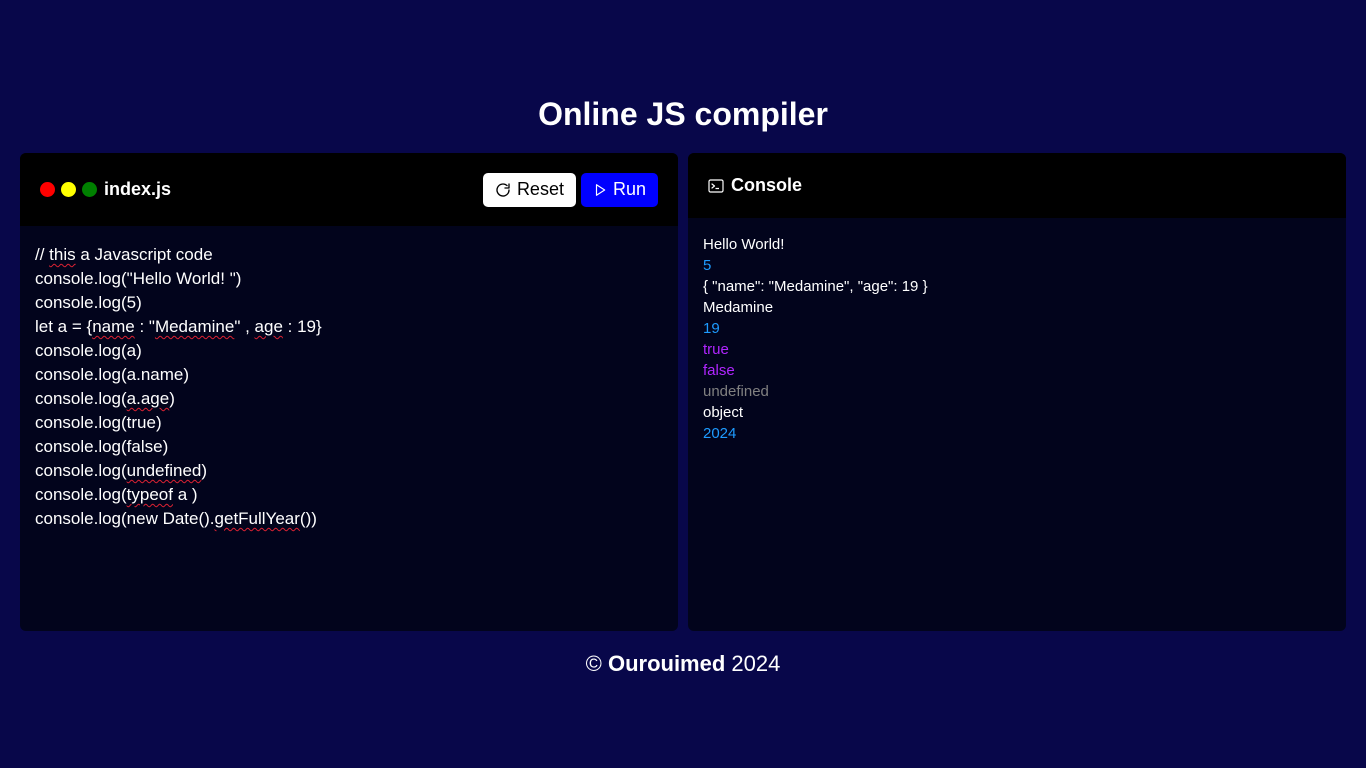  Describe the element at coordinates (144, 254) in the screenshot. I see `code-token: a Javascript code` at that location.